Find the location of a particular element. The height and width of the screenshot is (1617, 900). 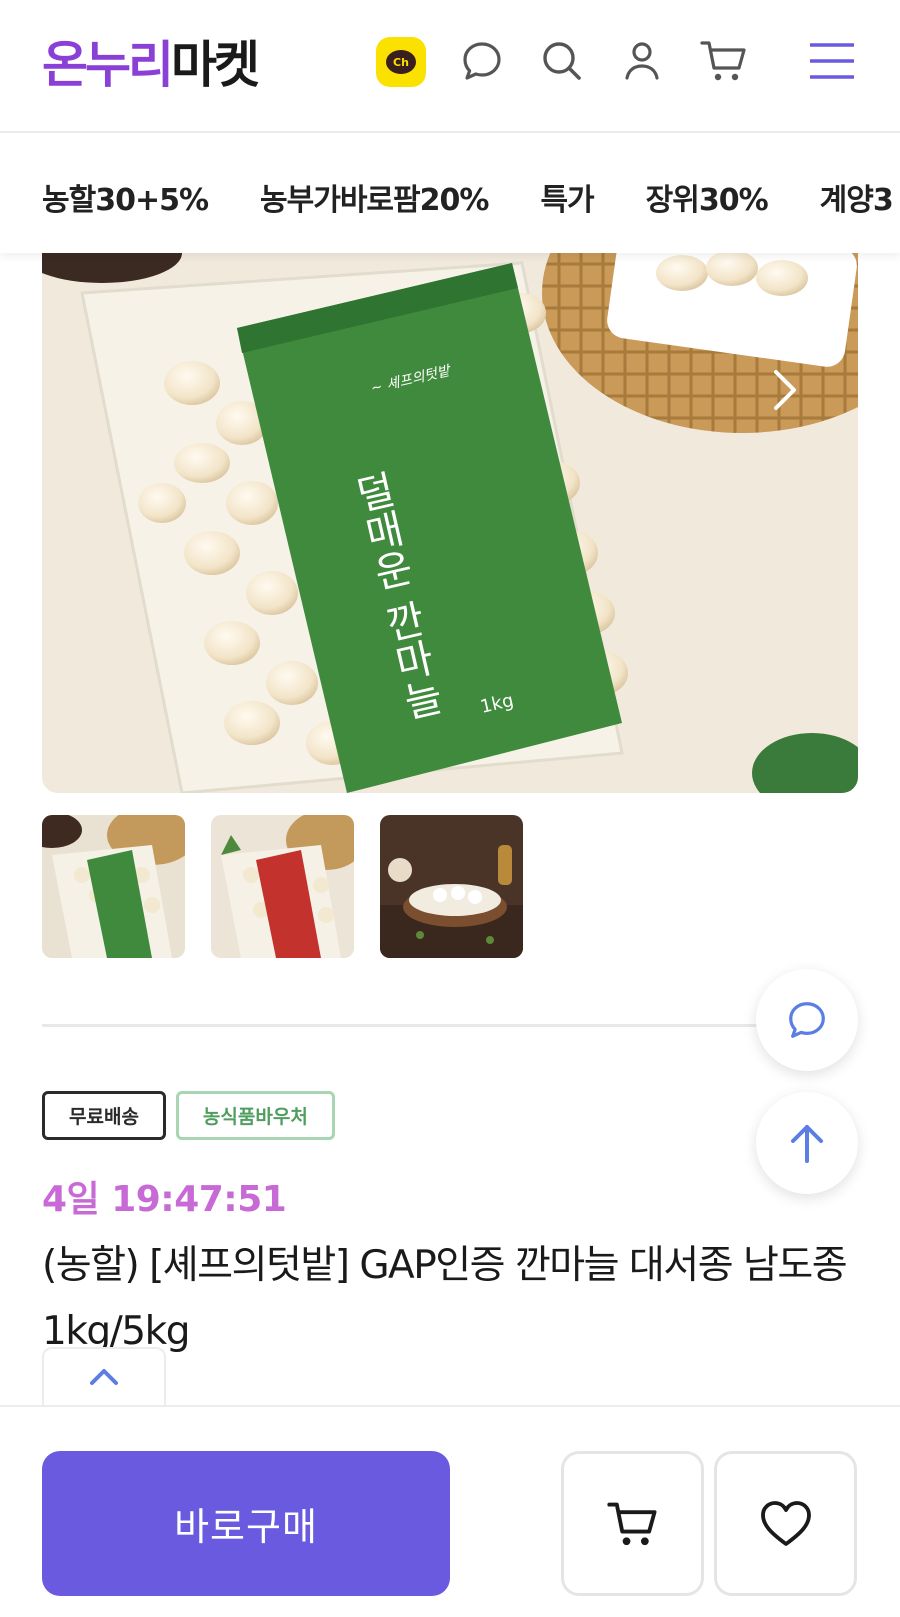

bottom-action-bar: 바로구매 is located at coordinates (450, 1511).